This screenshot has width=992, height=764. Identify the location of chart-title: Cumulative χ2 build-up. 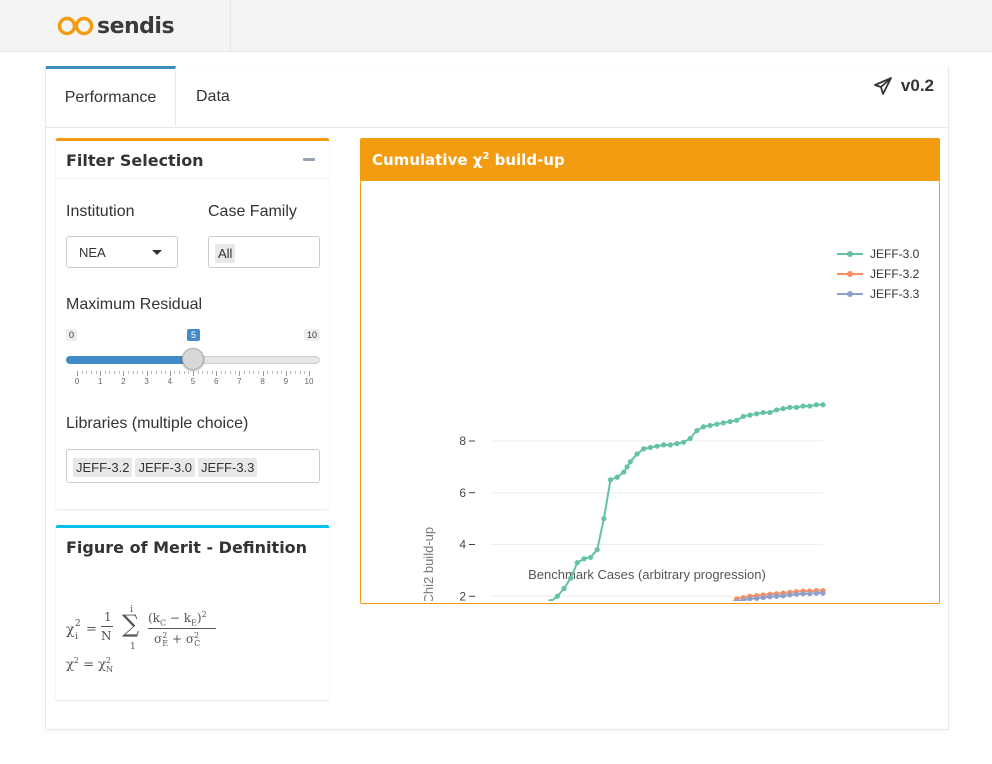
(468, 160).